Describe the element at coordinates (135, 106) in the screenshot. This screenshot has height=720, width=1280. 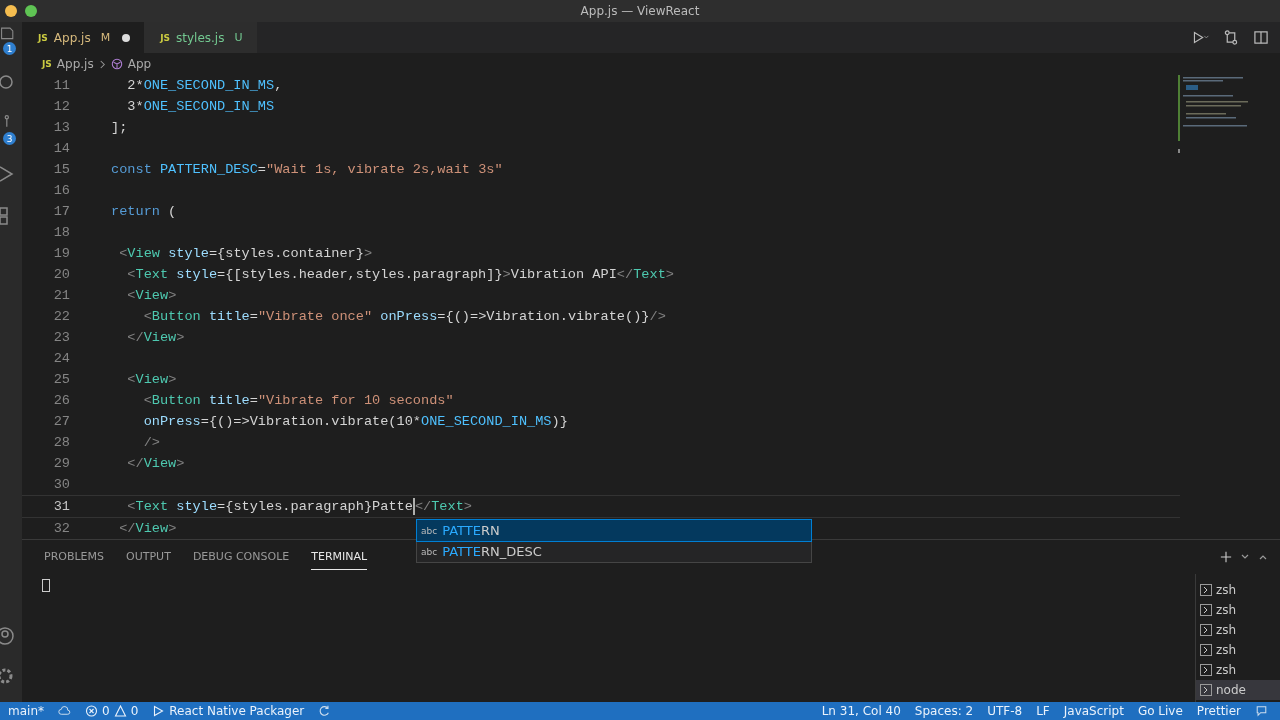
I see `code-text: 3*` at that location.